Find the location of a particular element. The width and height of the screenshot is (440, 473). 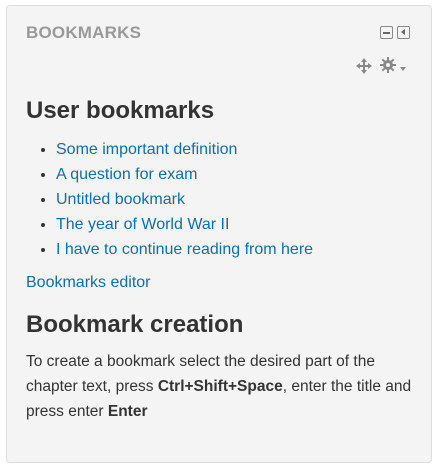

list-item: The year of World War II is located at coordinates (184, 224).